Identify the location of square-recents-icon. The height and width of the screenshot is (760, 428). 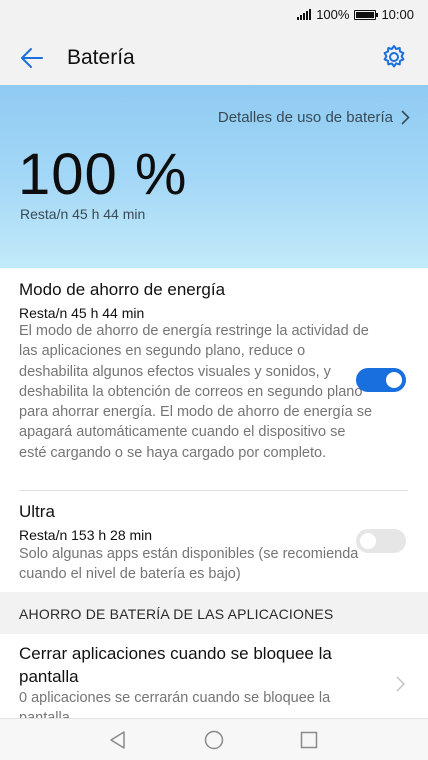
(309, 740).